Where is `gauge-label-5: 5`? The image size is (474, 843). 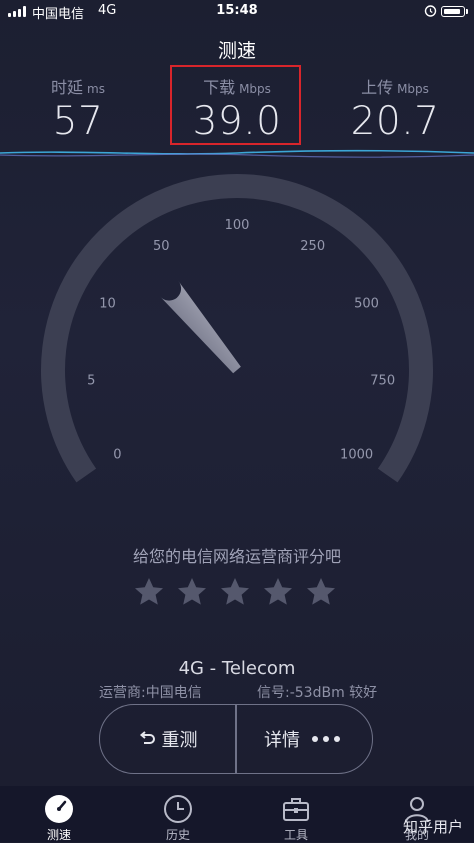
gauge-label-5: 5 is located at coordinates (91, 381).